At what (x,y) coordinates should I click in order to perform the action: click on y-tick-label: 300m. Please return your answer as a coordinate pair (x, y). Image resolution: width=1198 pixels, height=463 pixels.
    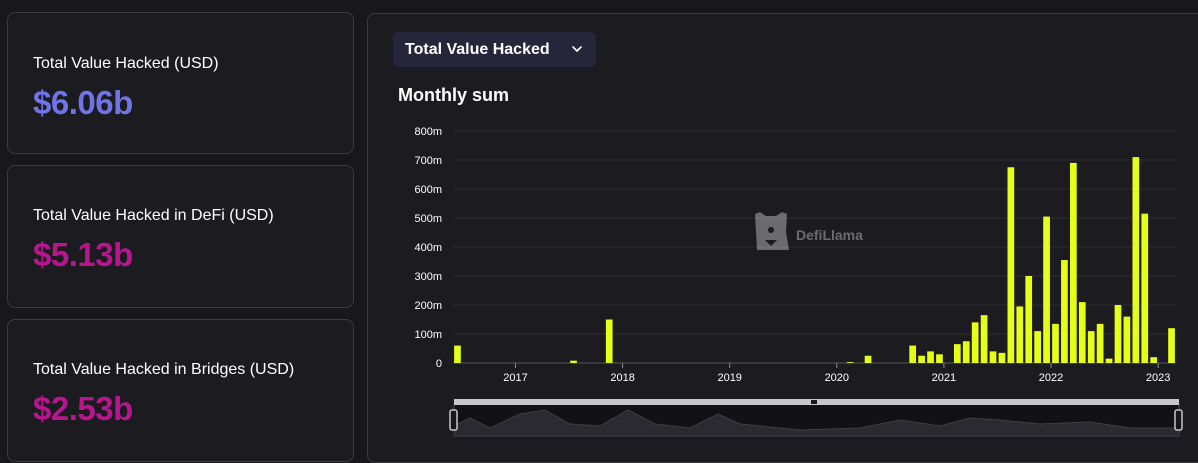
    Looking at the image, I should click on (428, 277).